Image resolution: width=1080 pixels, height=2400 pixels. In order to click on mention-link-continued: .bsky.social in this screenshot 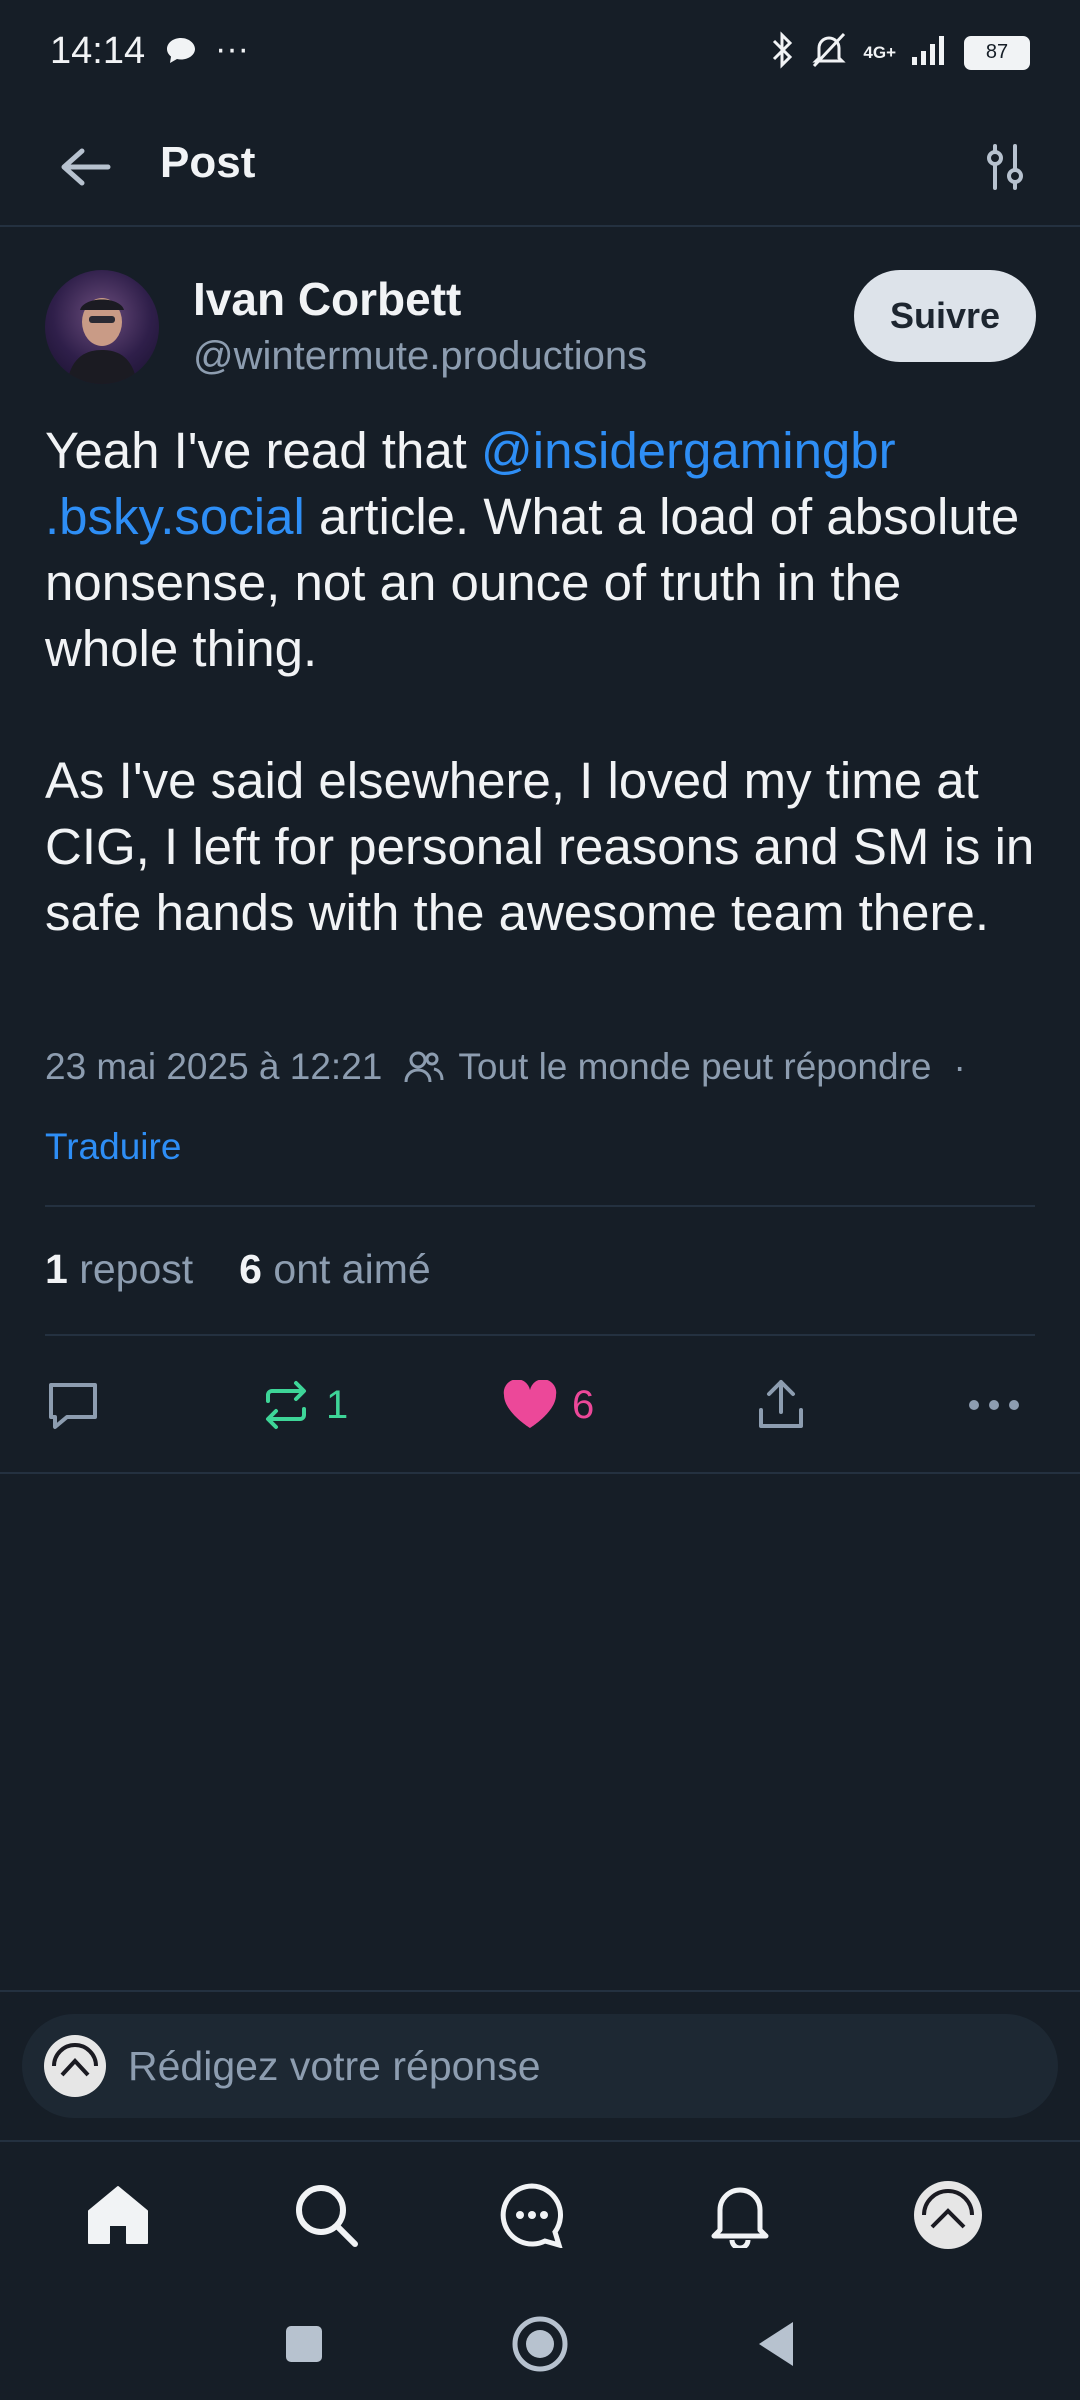, I will do `click(175, 516)`.